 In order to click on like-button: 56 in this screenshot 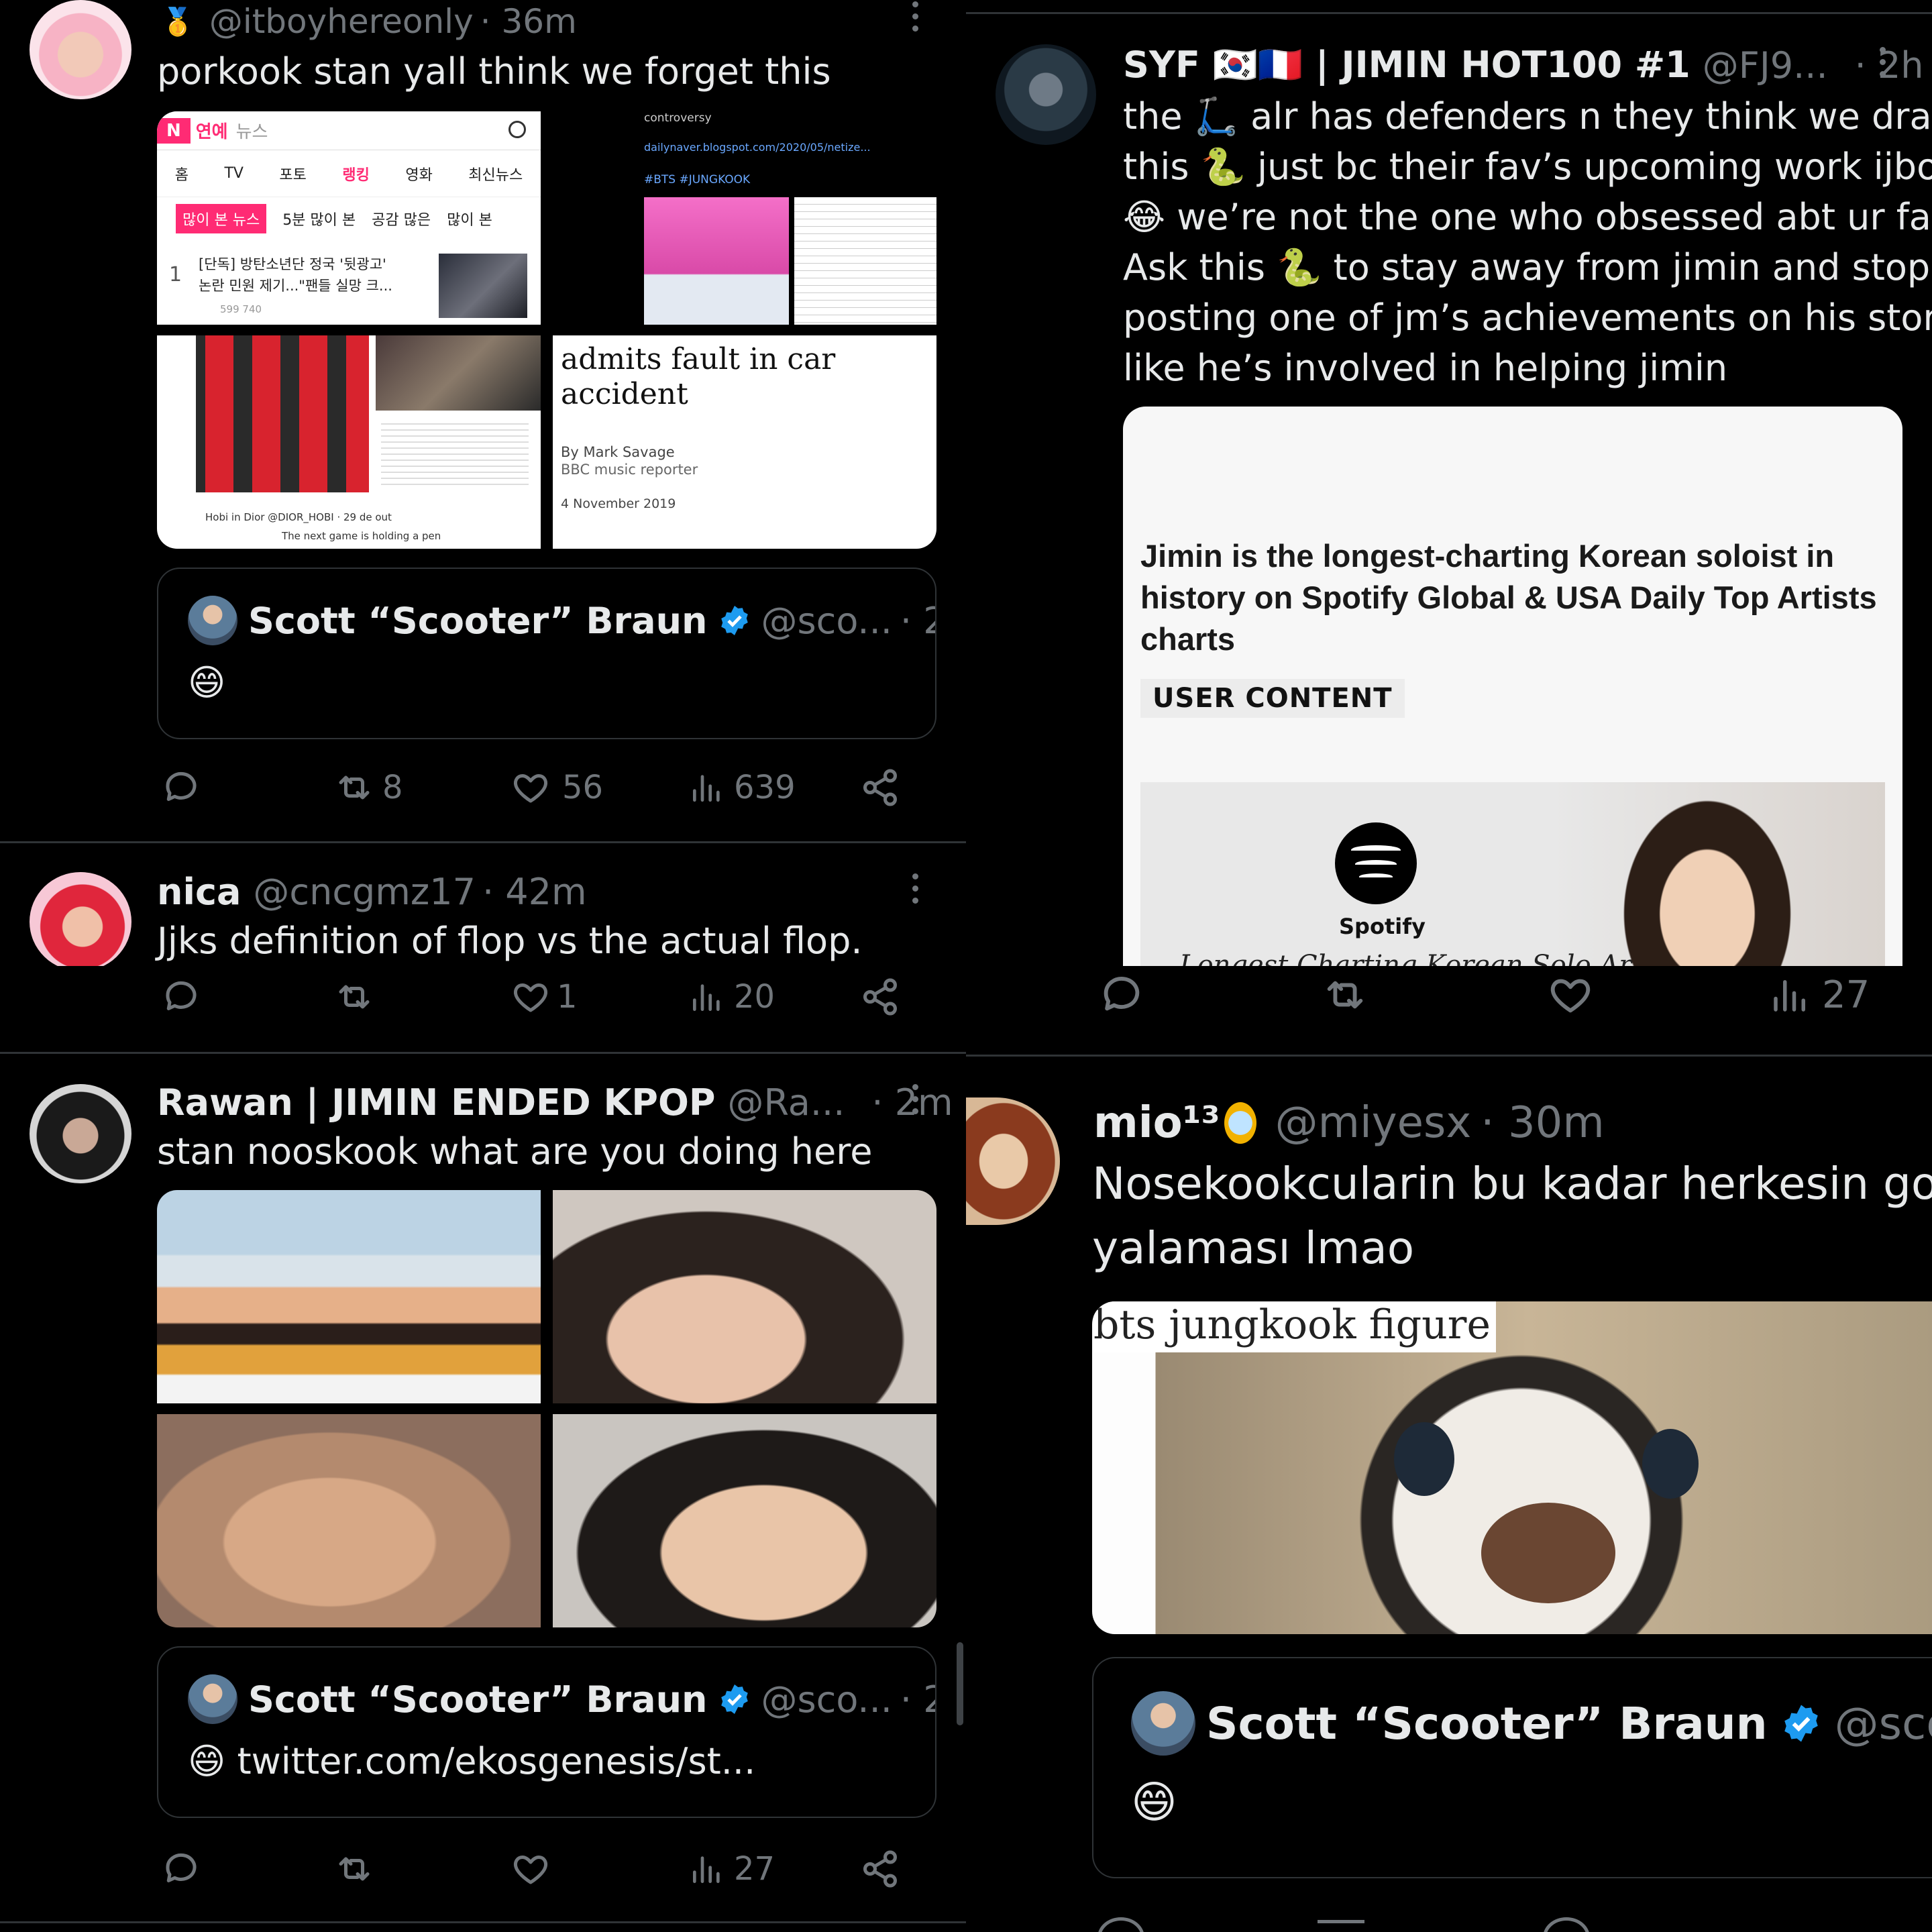, I will do `click(556, 787)`.